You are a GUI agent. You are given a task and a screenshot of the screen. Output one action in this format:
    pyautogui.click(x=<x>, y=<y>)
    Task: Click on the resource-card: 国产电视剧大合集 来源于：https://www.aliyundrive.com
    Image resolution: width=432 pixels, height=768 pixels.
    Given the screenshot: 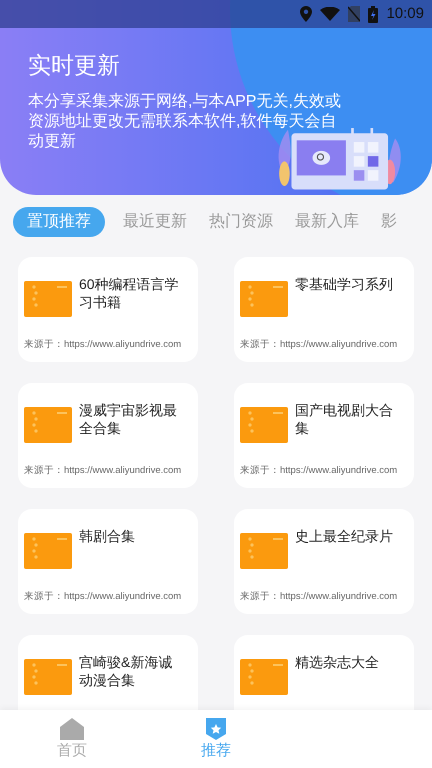 What is the action you would take?
    pyautogui.click(x=324, y=435)
    